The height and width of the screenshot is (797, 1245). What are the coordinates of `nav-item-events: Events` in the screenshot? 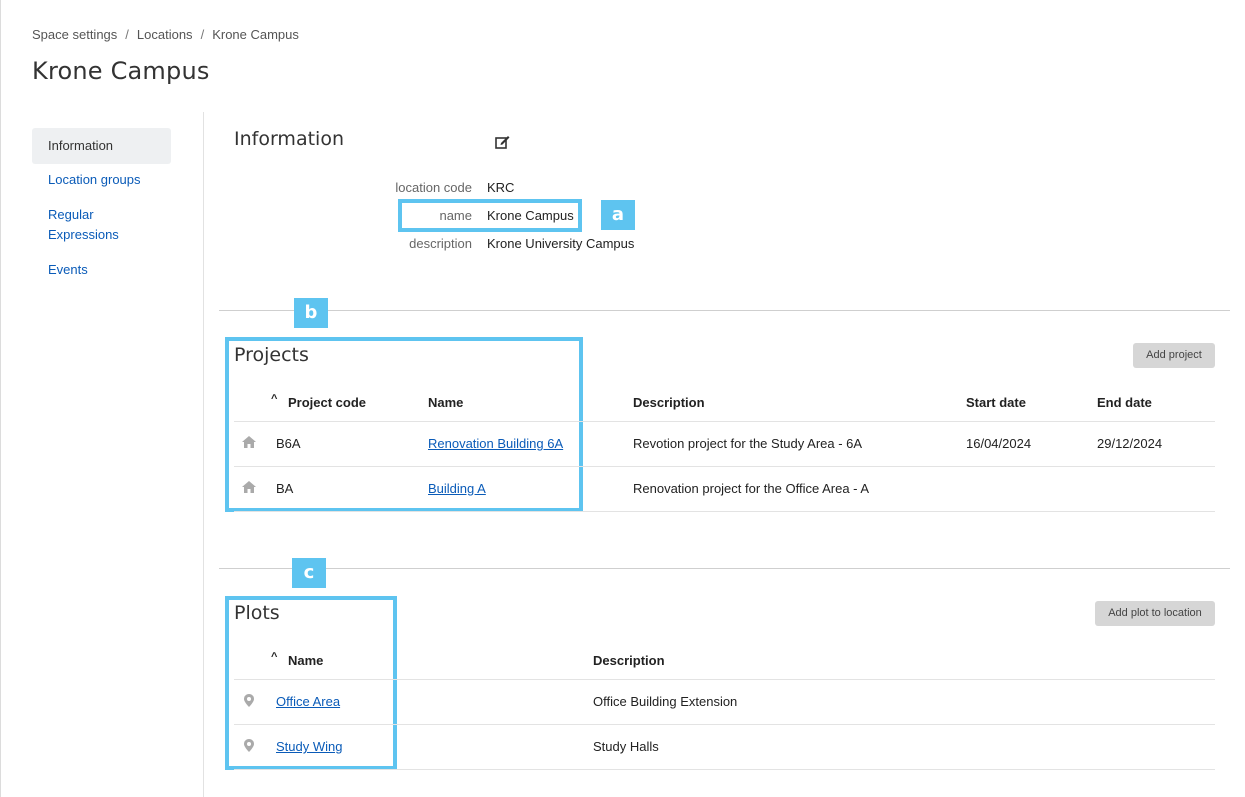 It's located at (101, 270).